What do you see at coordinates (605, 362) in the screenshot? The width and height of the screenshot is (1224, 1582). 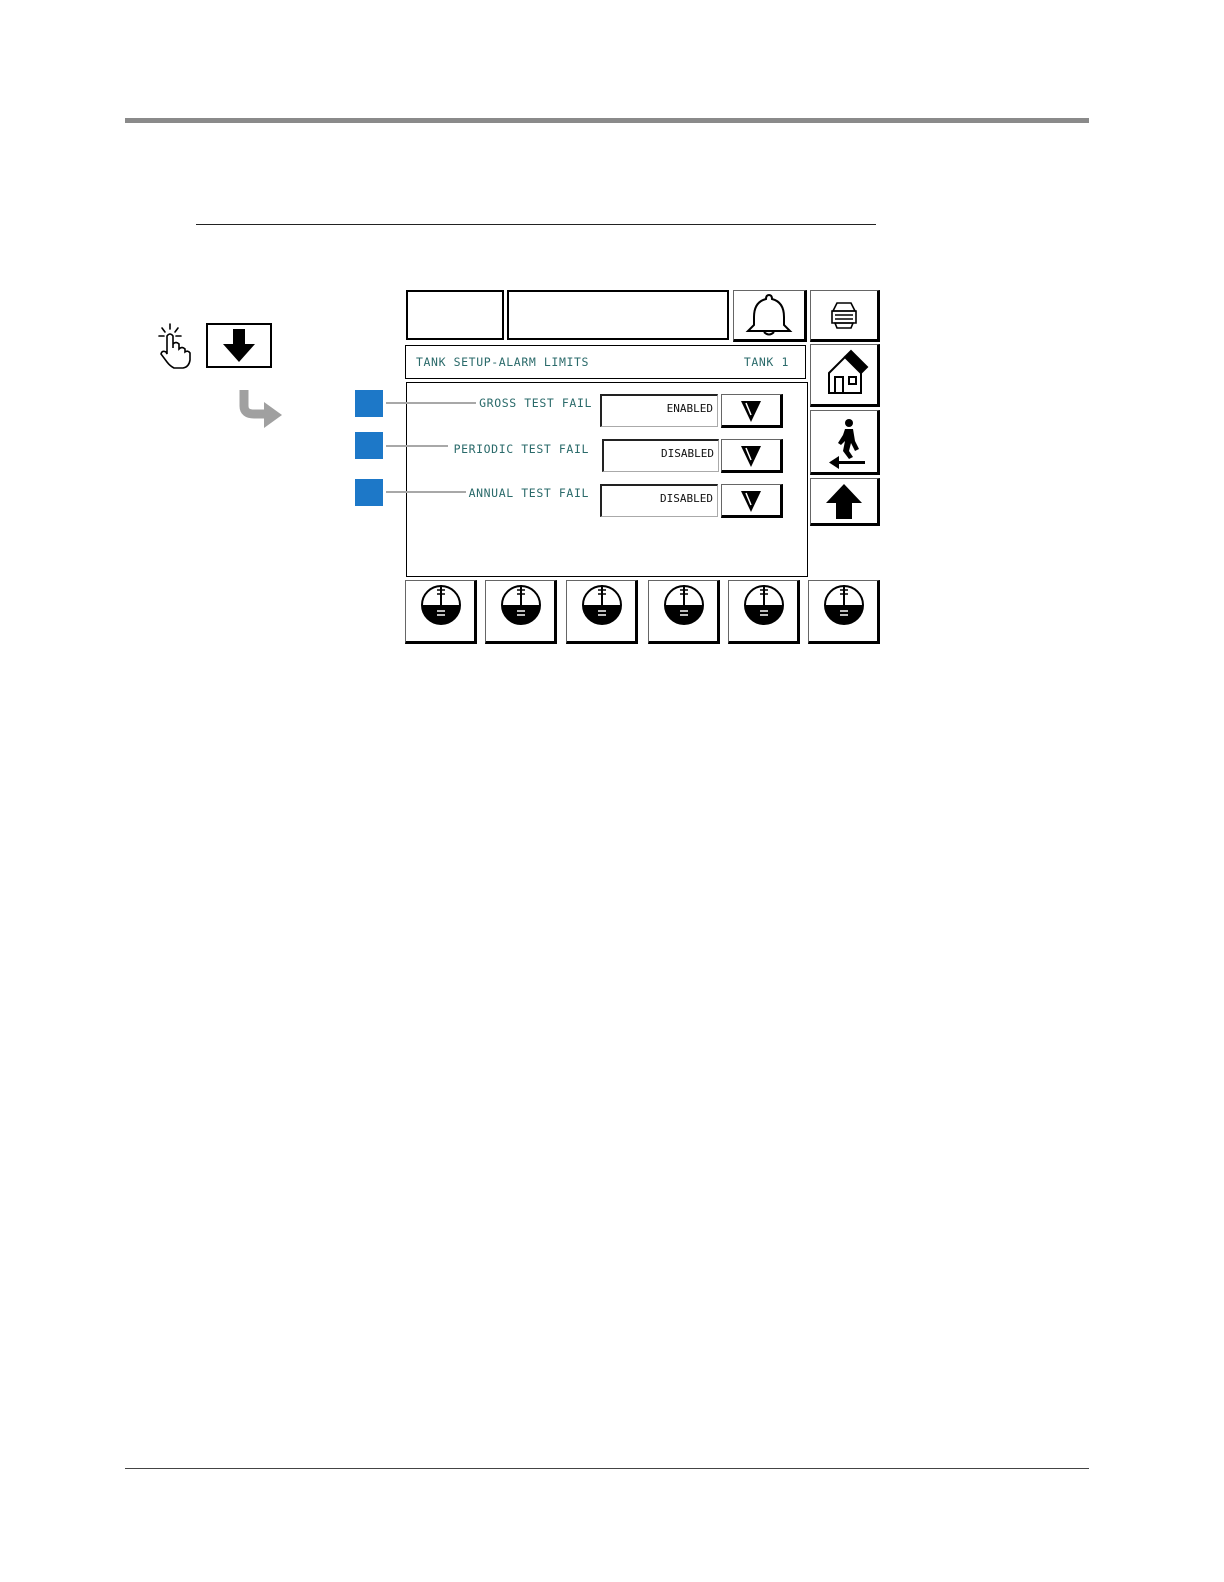 I see `screen-title-bar: TANK SETUP-ALARM LIMITS TANK 1` at bounding box center [605, 362].